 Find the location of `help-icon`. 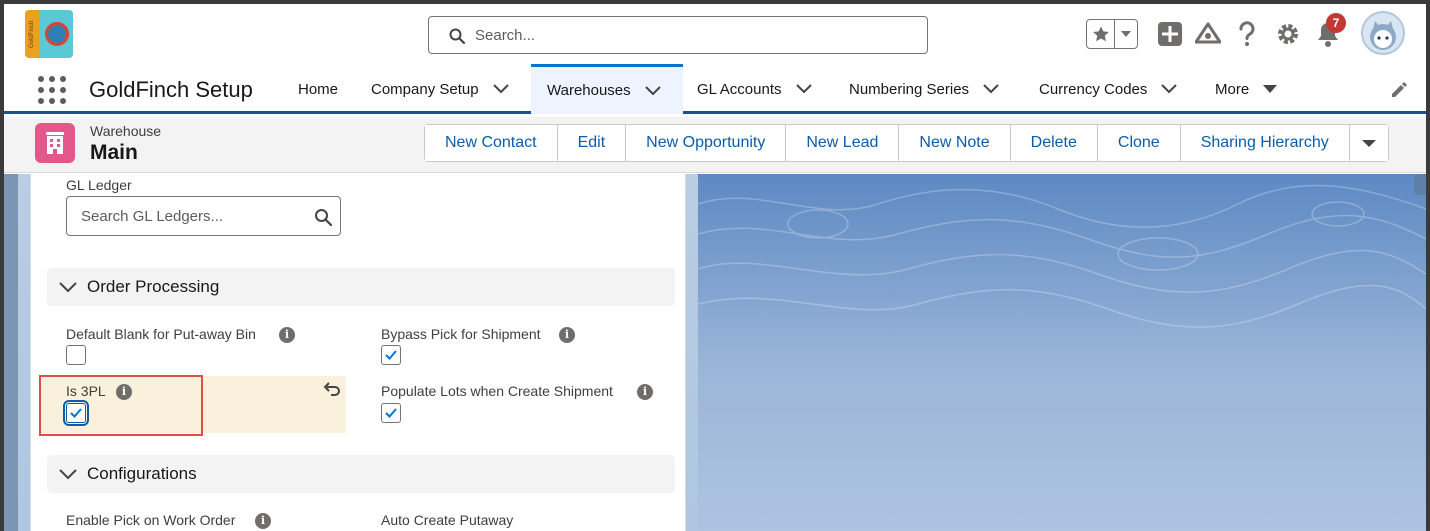

help-icon is located at coordinates (1247, 33).